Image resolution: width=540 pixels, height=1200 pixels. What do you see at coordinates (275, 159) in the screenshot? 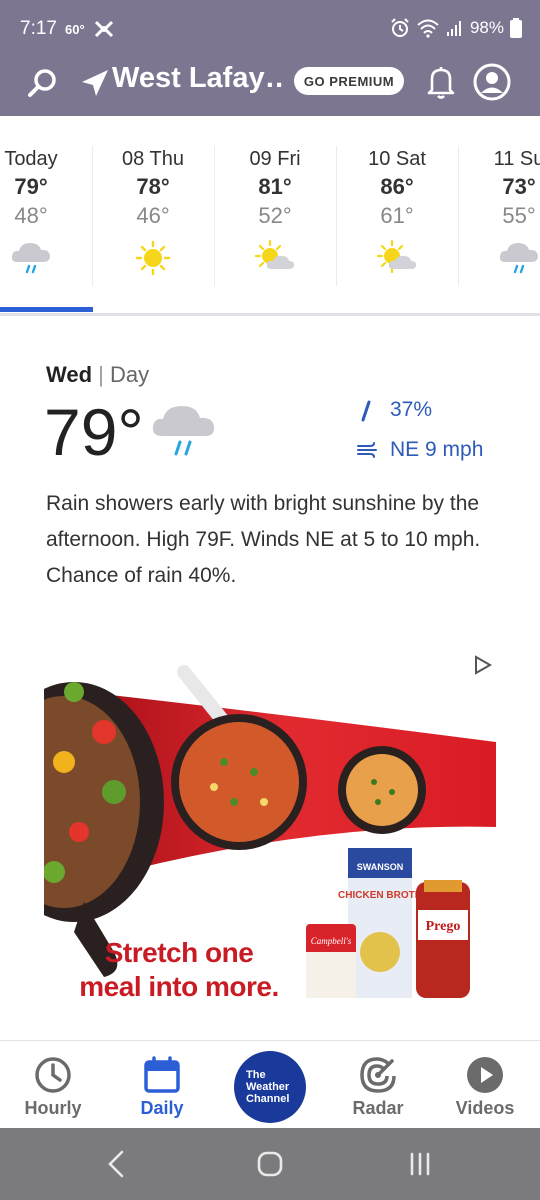
I see `day-name: 09 Fri` at bounding box center [275, 159].